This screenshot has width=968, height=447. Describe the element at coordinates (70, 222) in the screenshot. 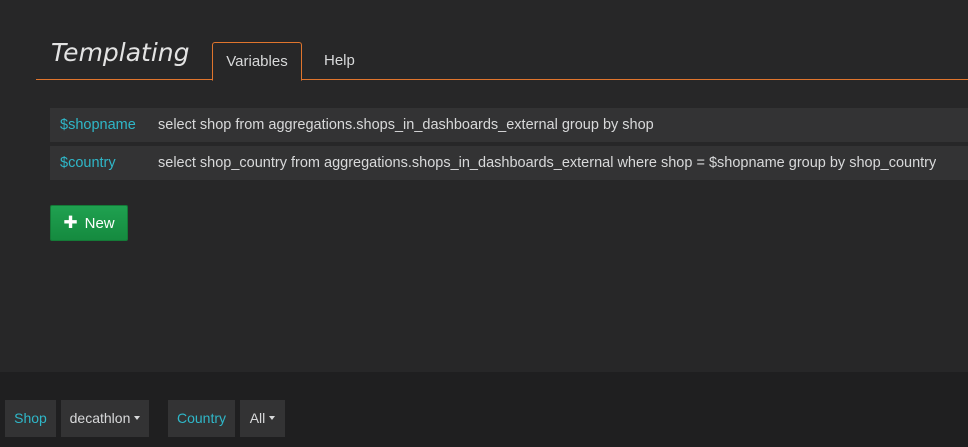

I see `plus-icon: ✚` at that location.